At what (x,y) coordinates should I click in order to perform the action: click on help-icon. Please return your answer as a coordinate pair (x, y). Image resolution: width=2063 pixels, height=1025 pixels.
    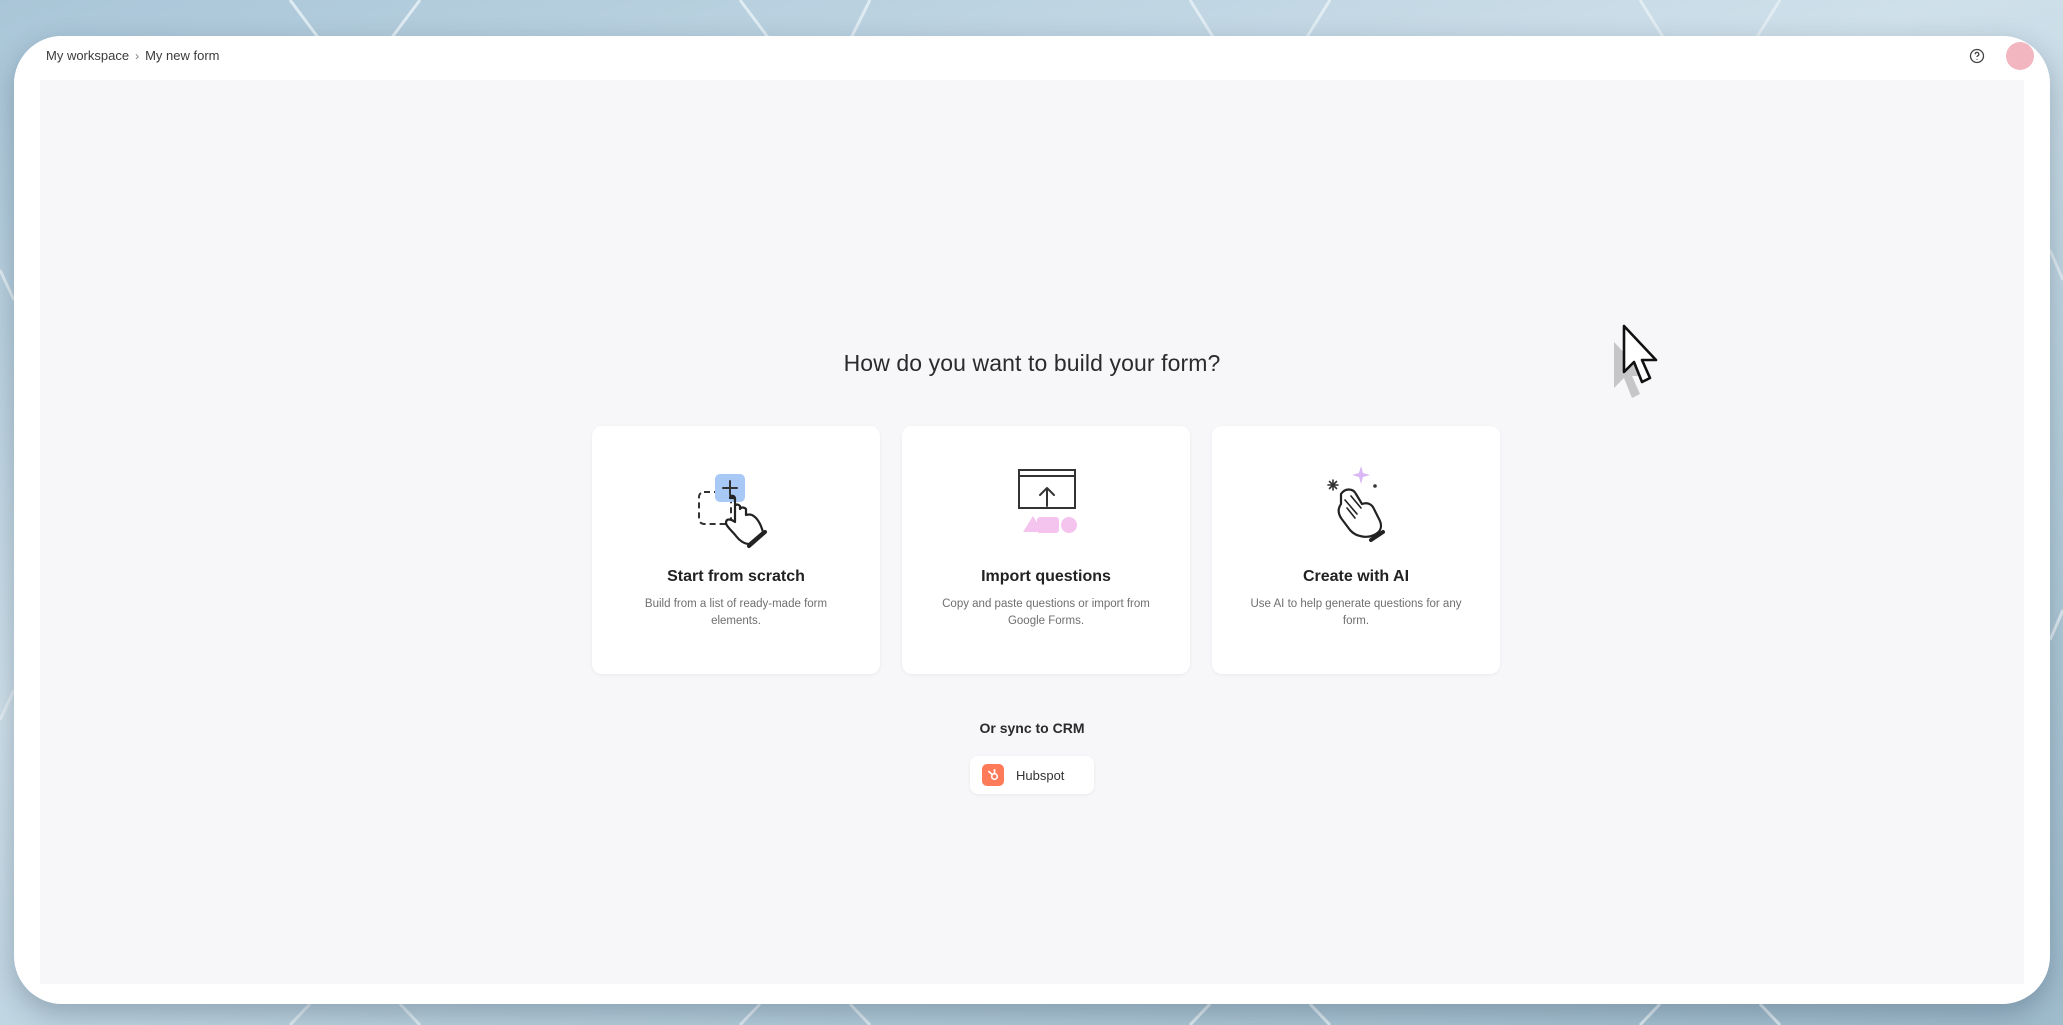
    Looking at the image, I should click on (1977, 56).